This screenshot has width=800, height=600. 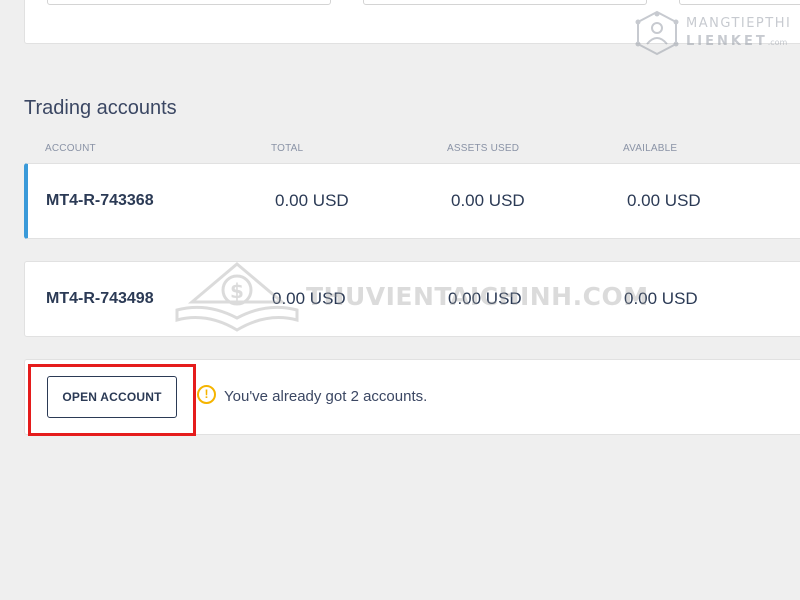 What do you see at coordinates (287, 148) in the screenshot?
I see `col-header-total: TOTAL` at bounding box center [287, 148].